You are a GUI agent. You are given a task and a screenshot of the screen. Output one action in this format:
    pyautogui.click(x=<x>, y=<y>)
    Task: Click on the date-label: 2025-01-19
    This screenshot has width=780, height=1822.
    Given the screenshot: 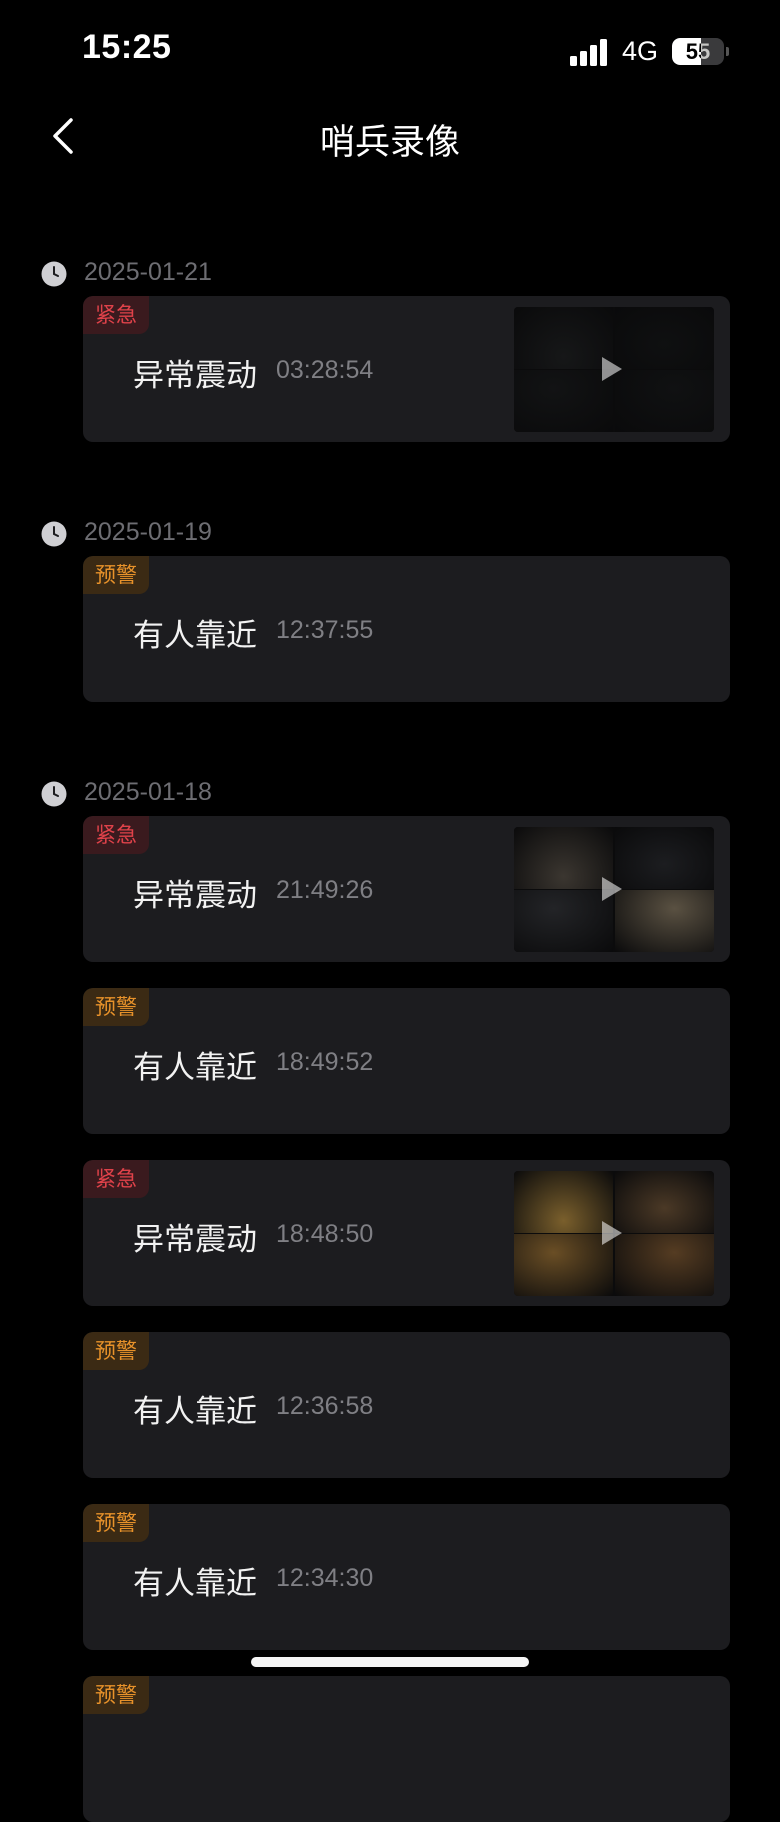 What is the action you would take?
    pyautogui.click(x=148, y=532)
    